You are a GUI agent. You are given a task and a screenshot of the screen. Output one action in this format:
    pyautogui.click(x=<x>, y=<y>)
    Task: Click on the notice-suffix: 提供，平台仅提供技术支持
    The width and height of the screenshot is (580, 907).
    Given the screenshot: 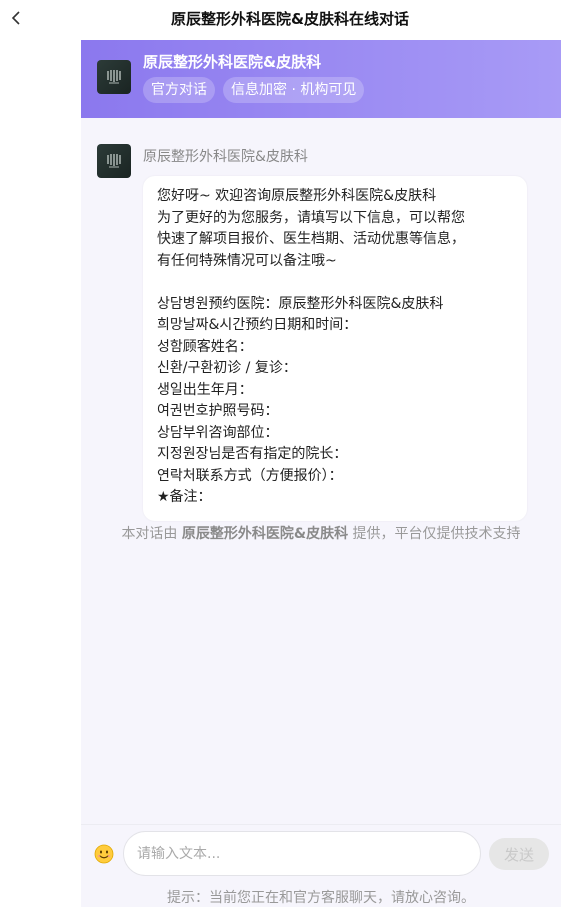 What is the action you would take?
    pyautogui.click(x=434, y=534)
    